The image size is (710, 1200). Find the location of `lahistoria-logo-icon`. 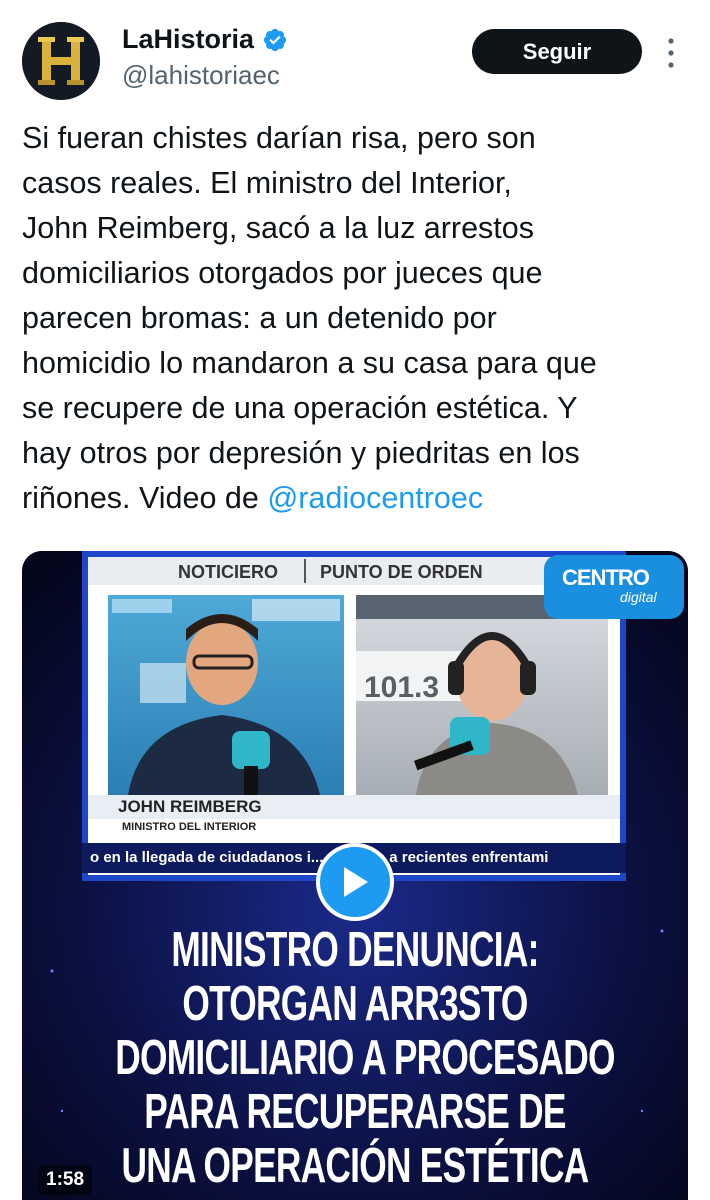

lahistoria-logo-icon is located at coordinates (61, 61).